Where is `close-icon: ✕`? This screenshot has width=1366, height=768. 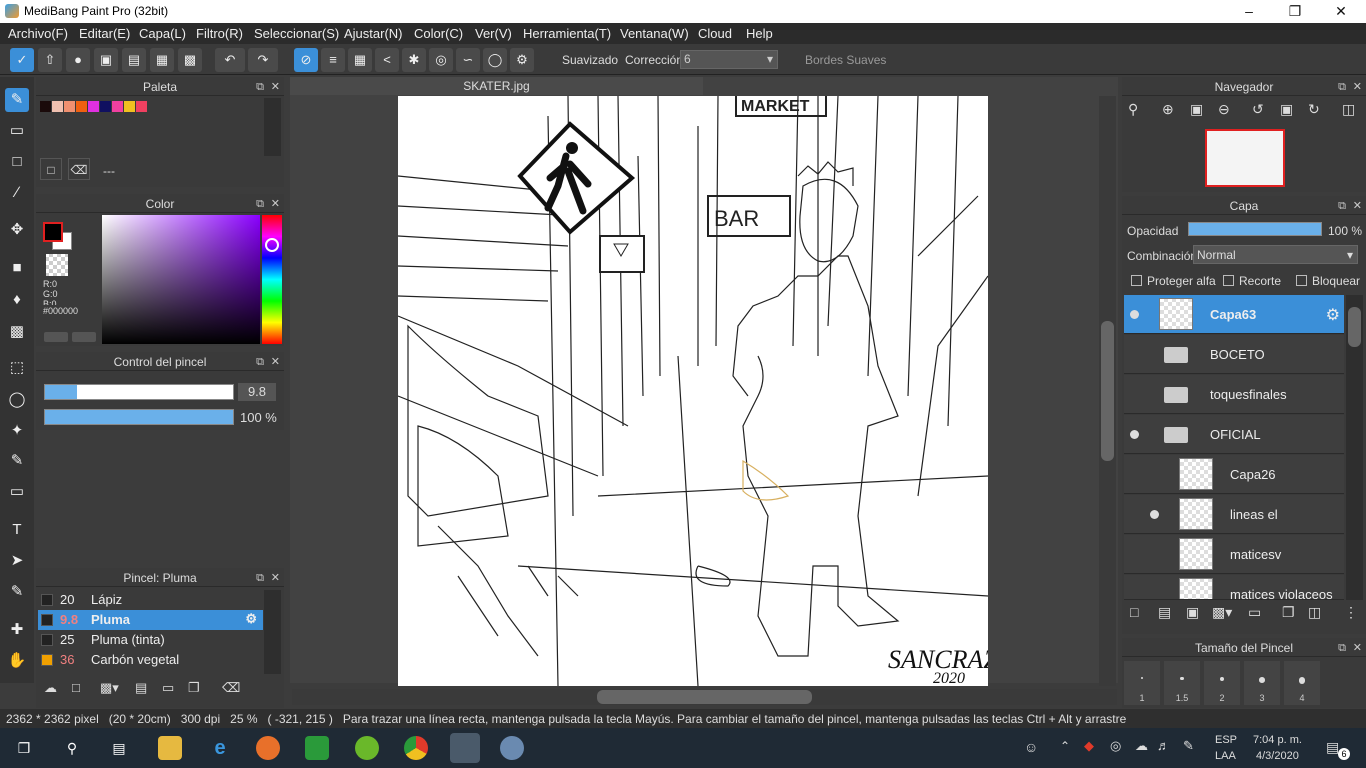
close-icon: ✕ is located at coordinates (1341, 11).